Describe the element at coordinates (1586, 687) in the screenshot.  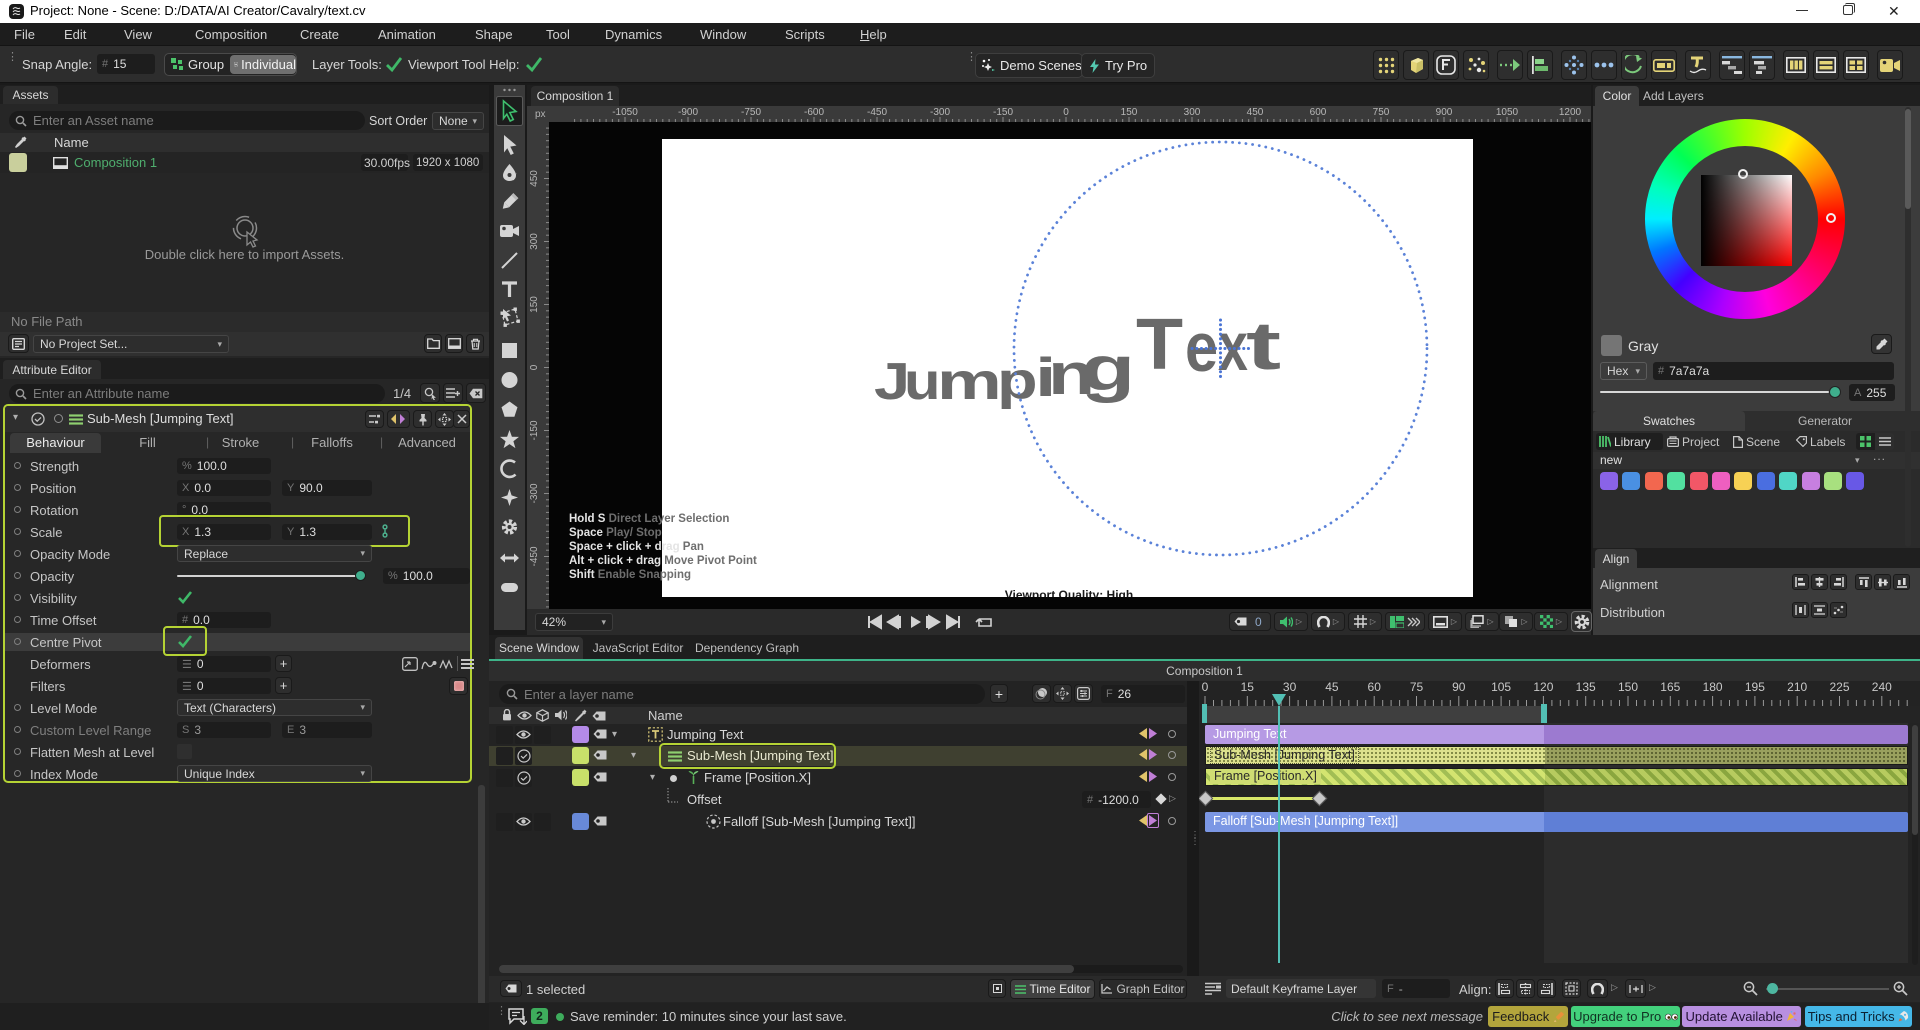
I see `svg-text: 135` at that location.